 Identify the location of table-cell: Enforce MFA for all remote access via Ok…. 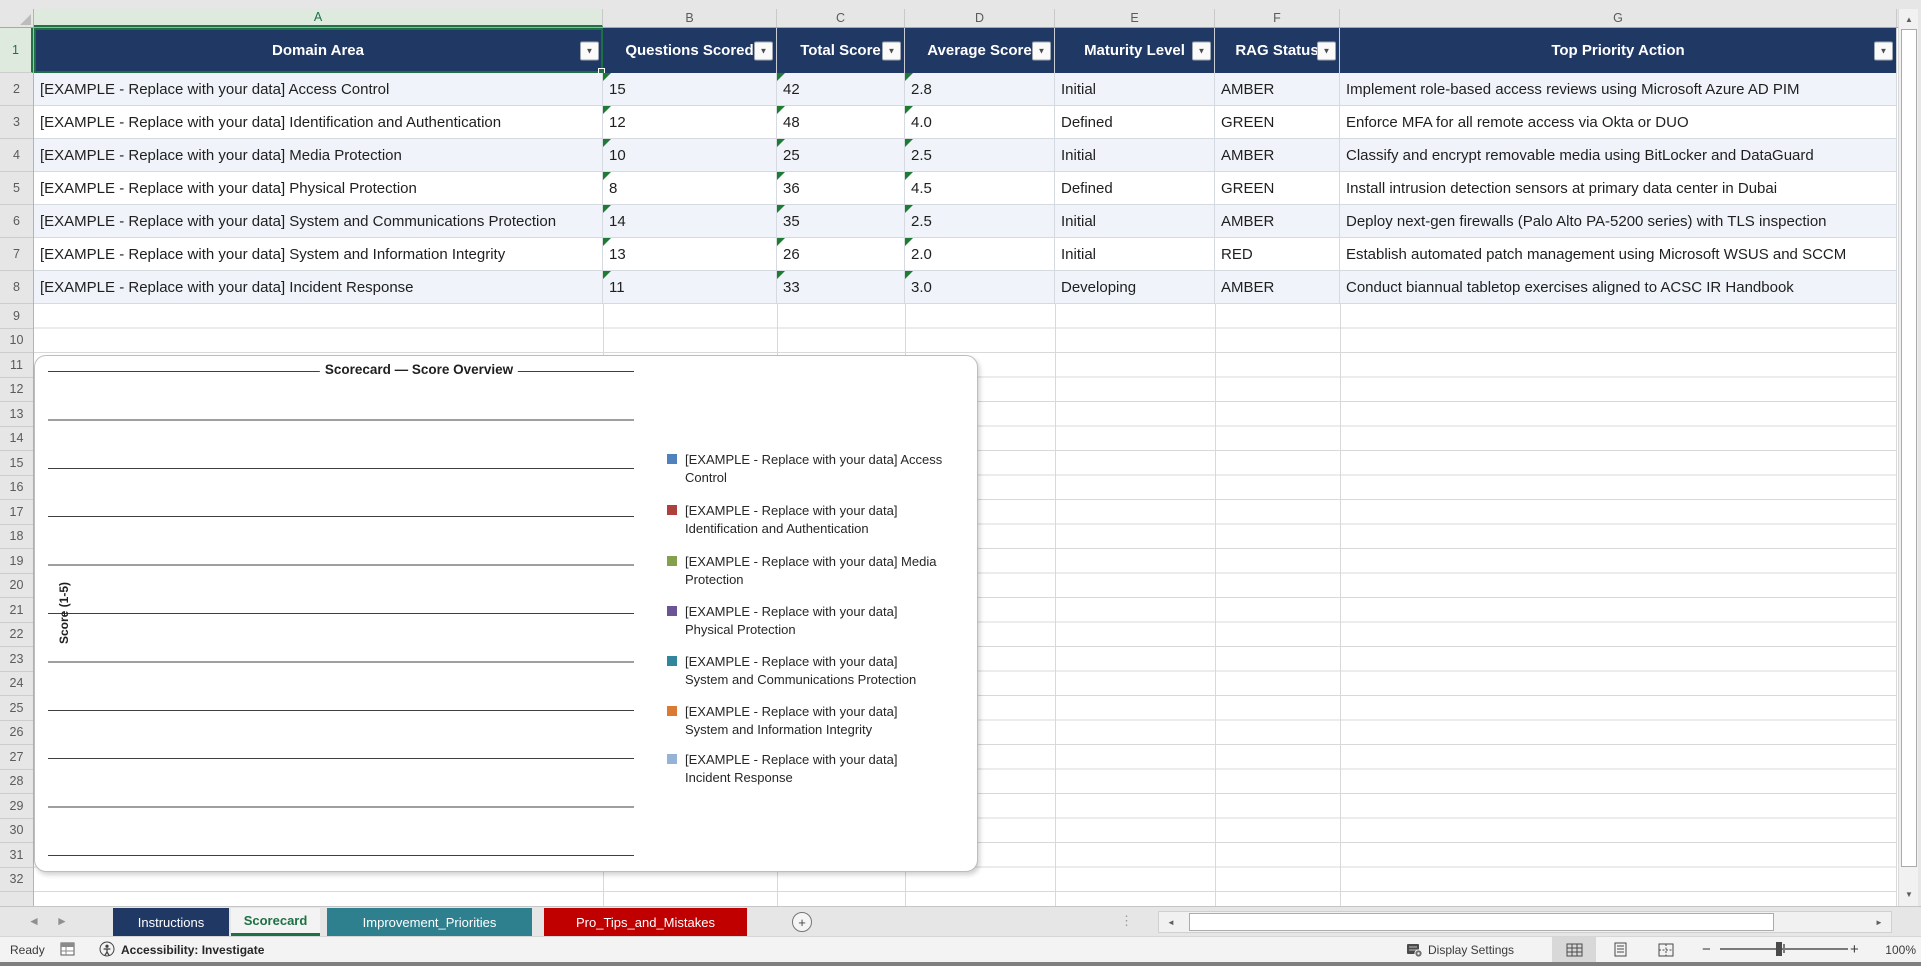
(1618, 122).